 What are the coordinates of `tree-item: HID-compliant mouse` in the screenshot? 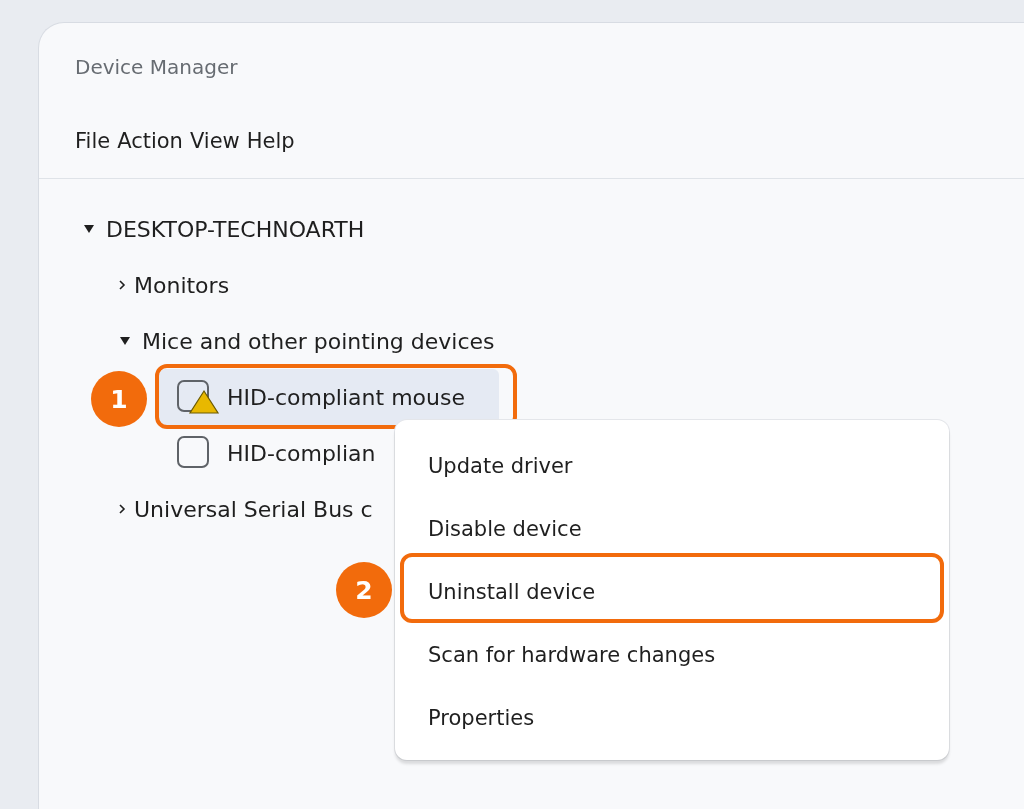 It's located at (329, 397).